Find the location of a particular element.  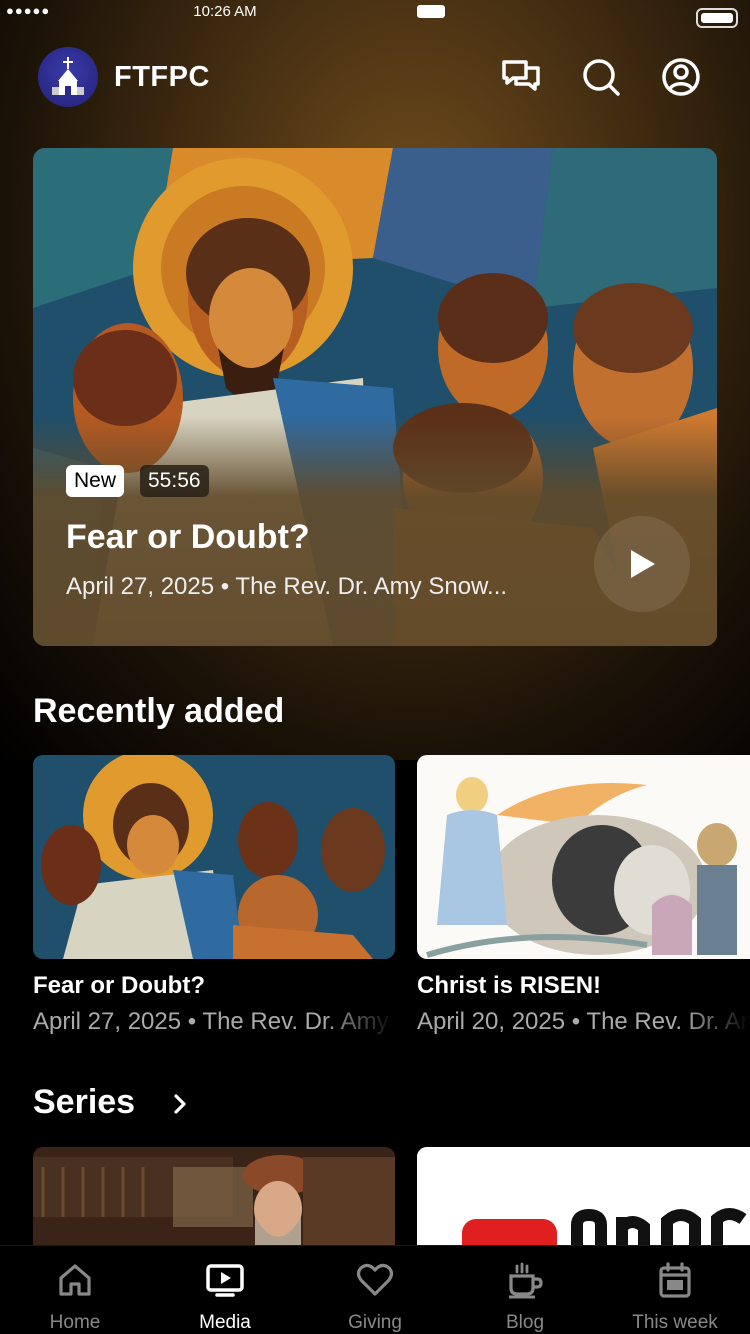

empty-tomb-illustration is located at coordinates (583, 857).